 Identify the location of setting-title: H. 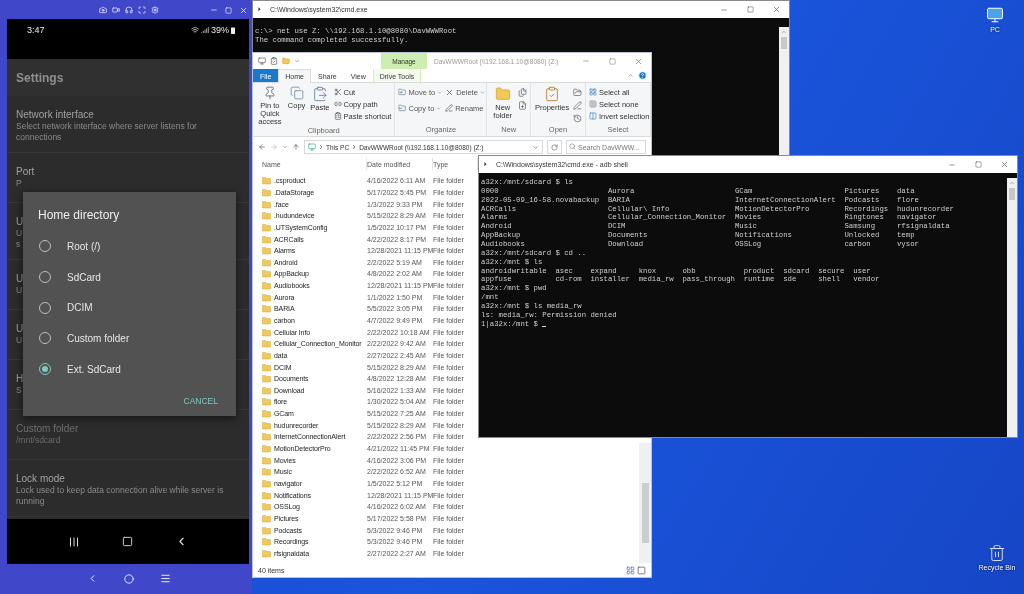
(20, 378).